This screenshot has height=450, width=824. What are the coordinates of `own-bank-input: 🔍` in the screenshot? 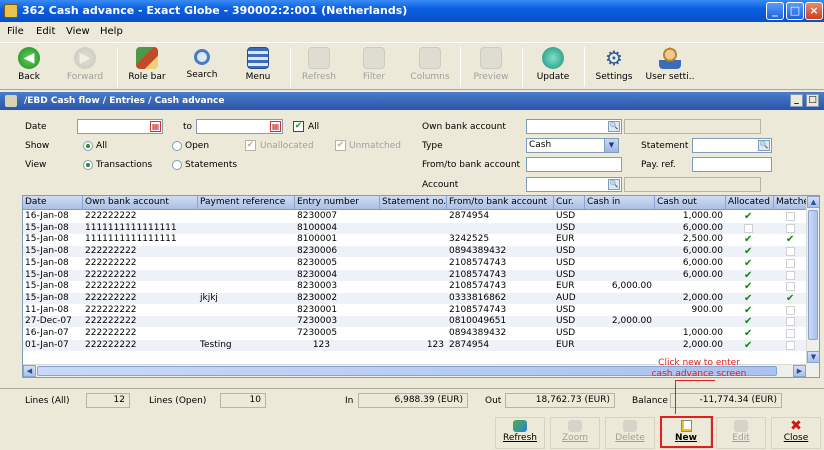 It's located at (574, 126).